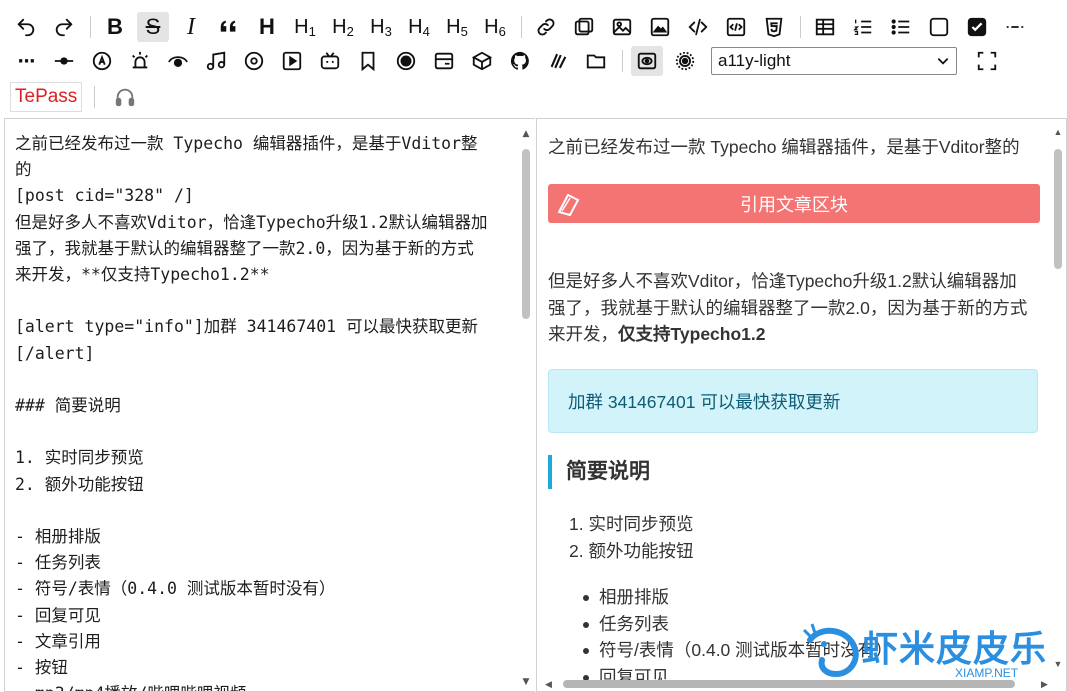  I want to click on eye-button, so click(178, 61).